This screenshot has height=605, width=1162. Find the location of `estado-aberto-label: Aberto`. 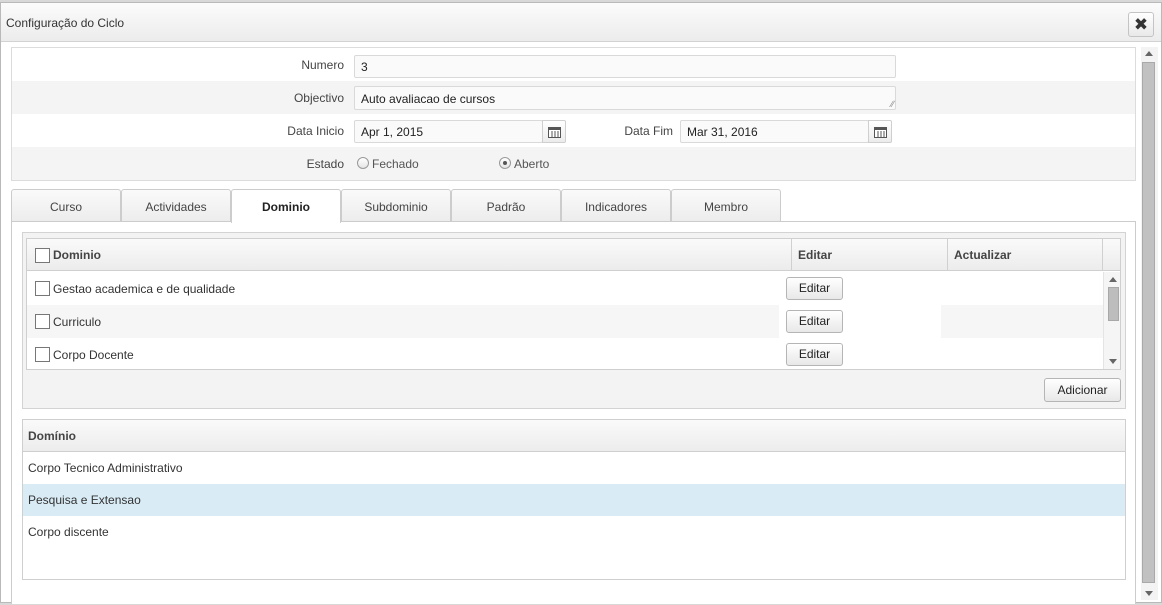

estado-aberto-label: Aberto is located at coordinates (532, 164).